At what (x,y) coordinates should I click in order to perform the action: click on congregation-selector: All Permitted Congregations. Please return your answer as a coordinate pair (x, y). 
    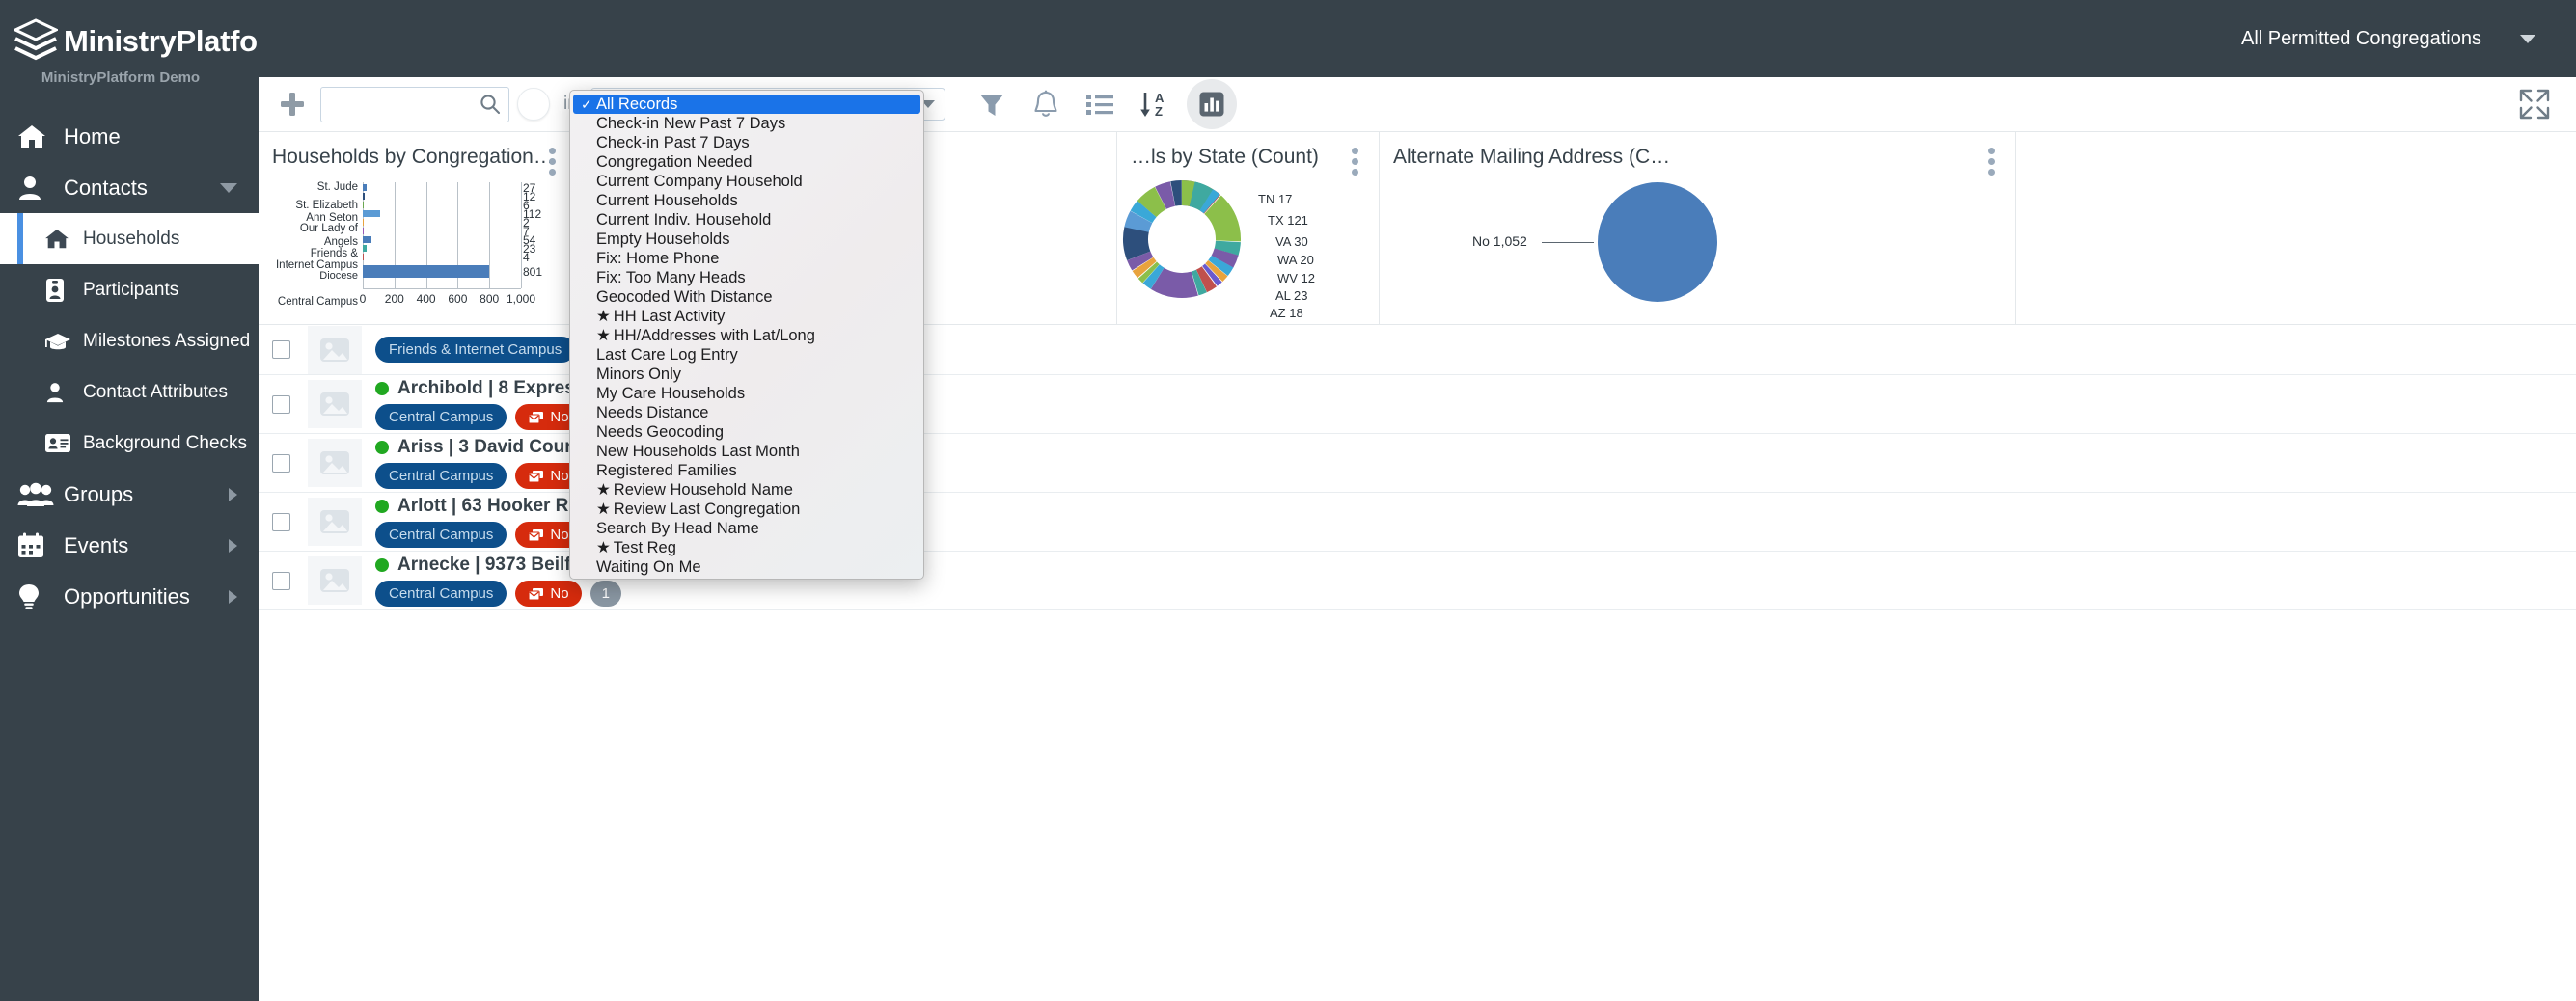
    Looking at the image, I should click on (2388, 39).